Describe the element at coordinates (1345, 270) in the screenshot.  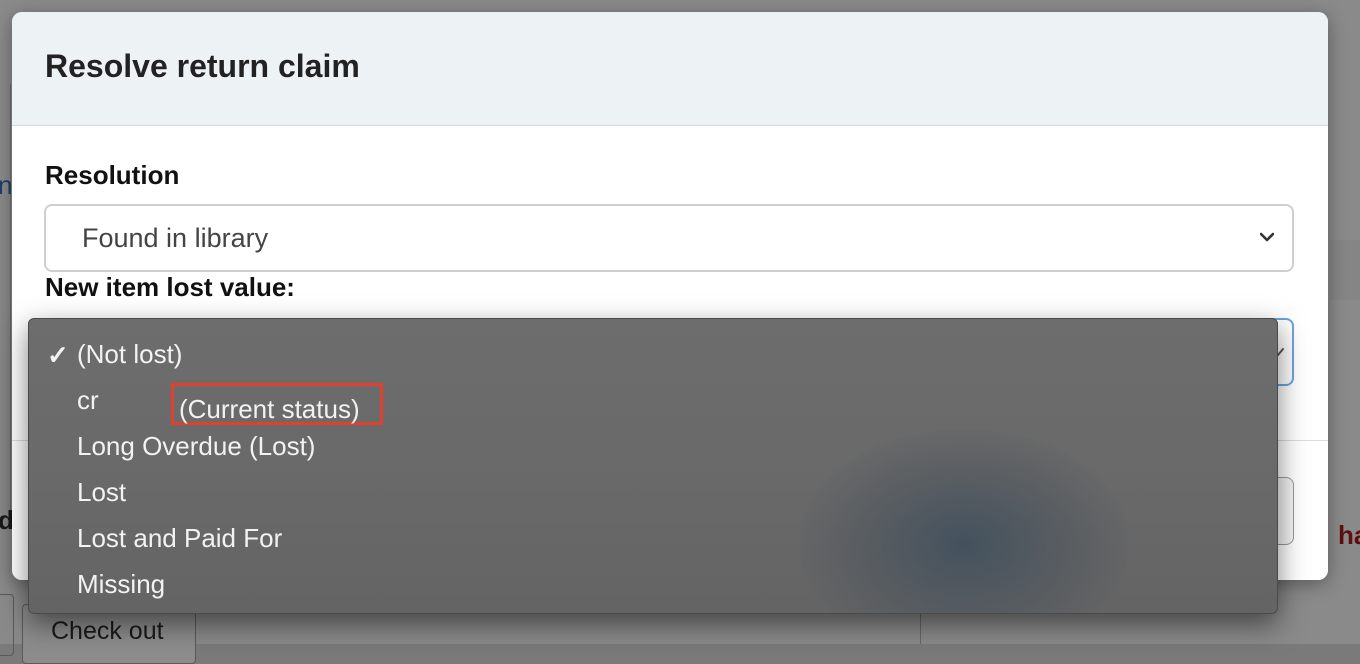
I see `background-panel-strip` at that location.